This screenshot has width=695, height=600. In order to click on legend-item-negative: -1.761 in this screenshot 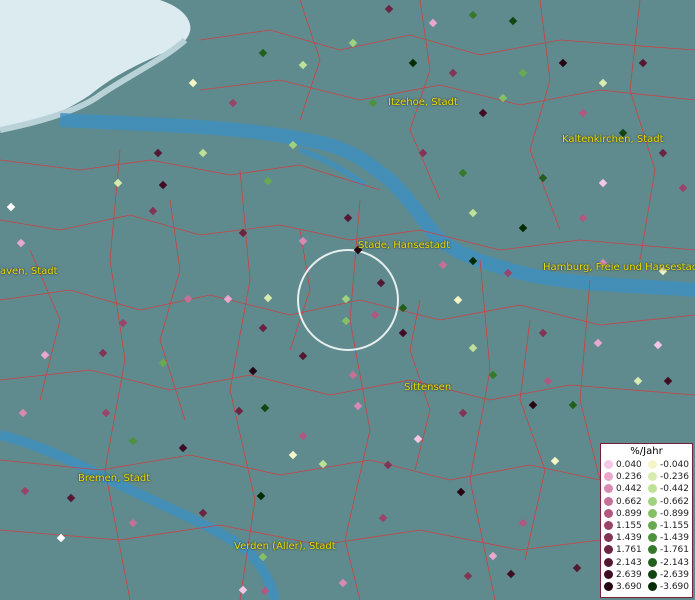, I will do `click(668, 550)`.